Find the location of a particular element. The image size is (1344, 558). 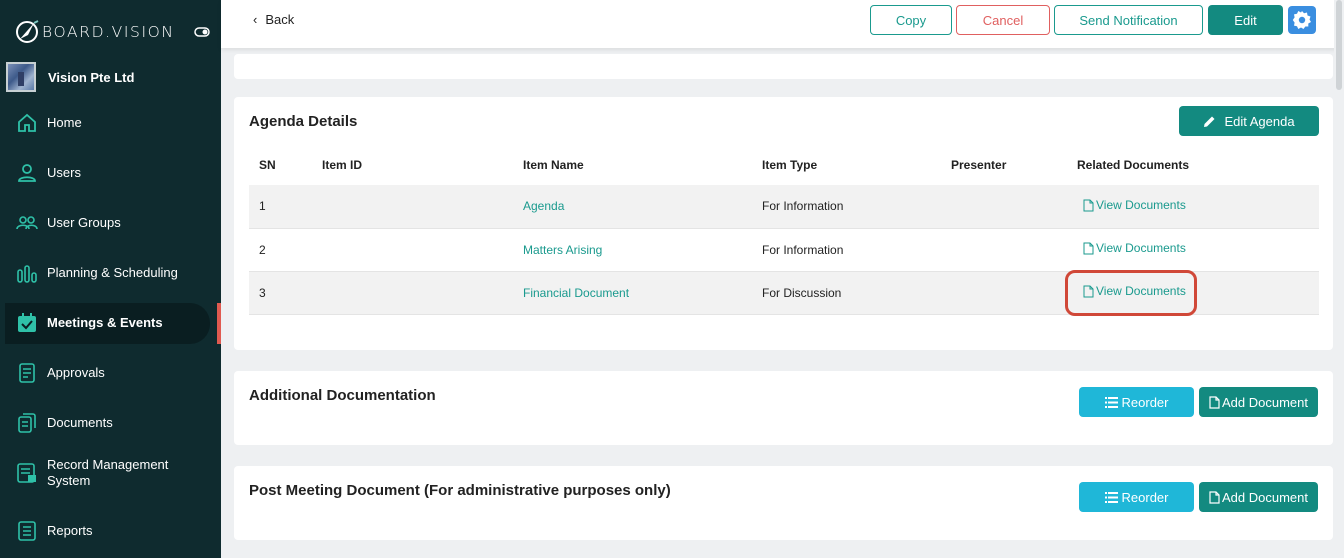

settings-button is located at coordinates (1302, 20).